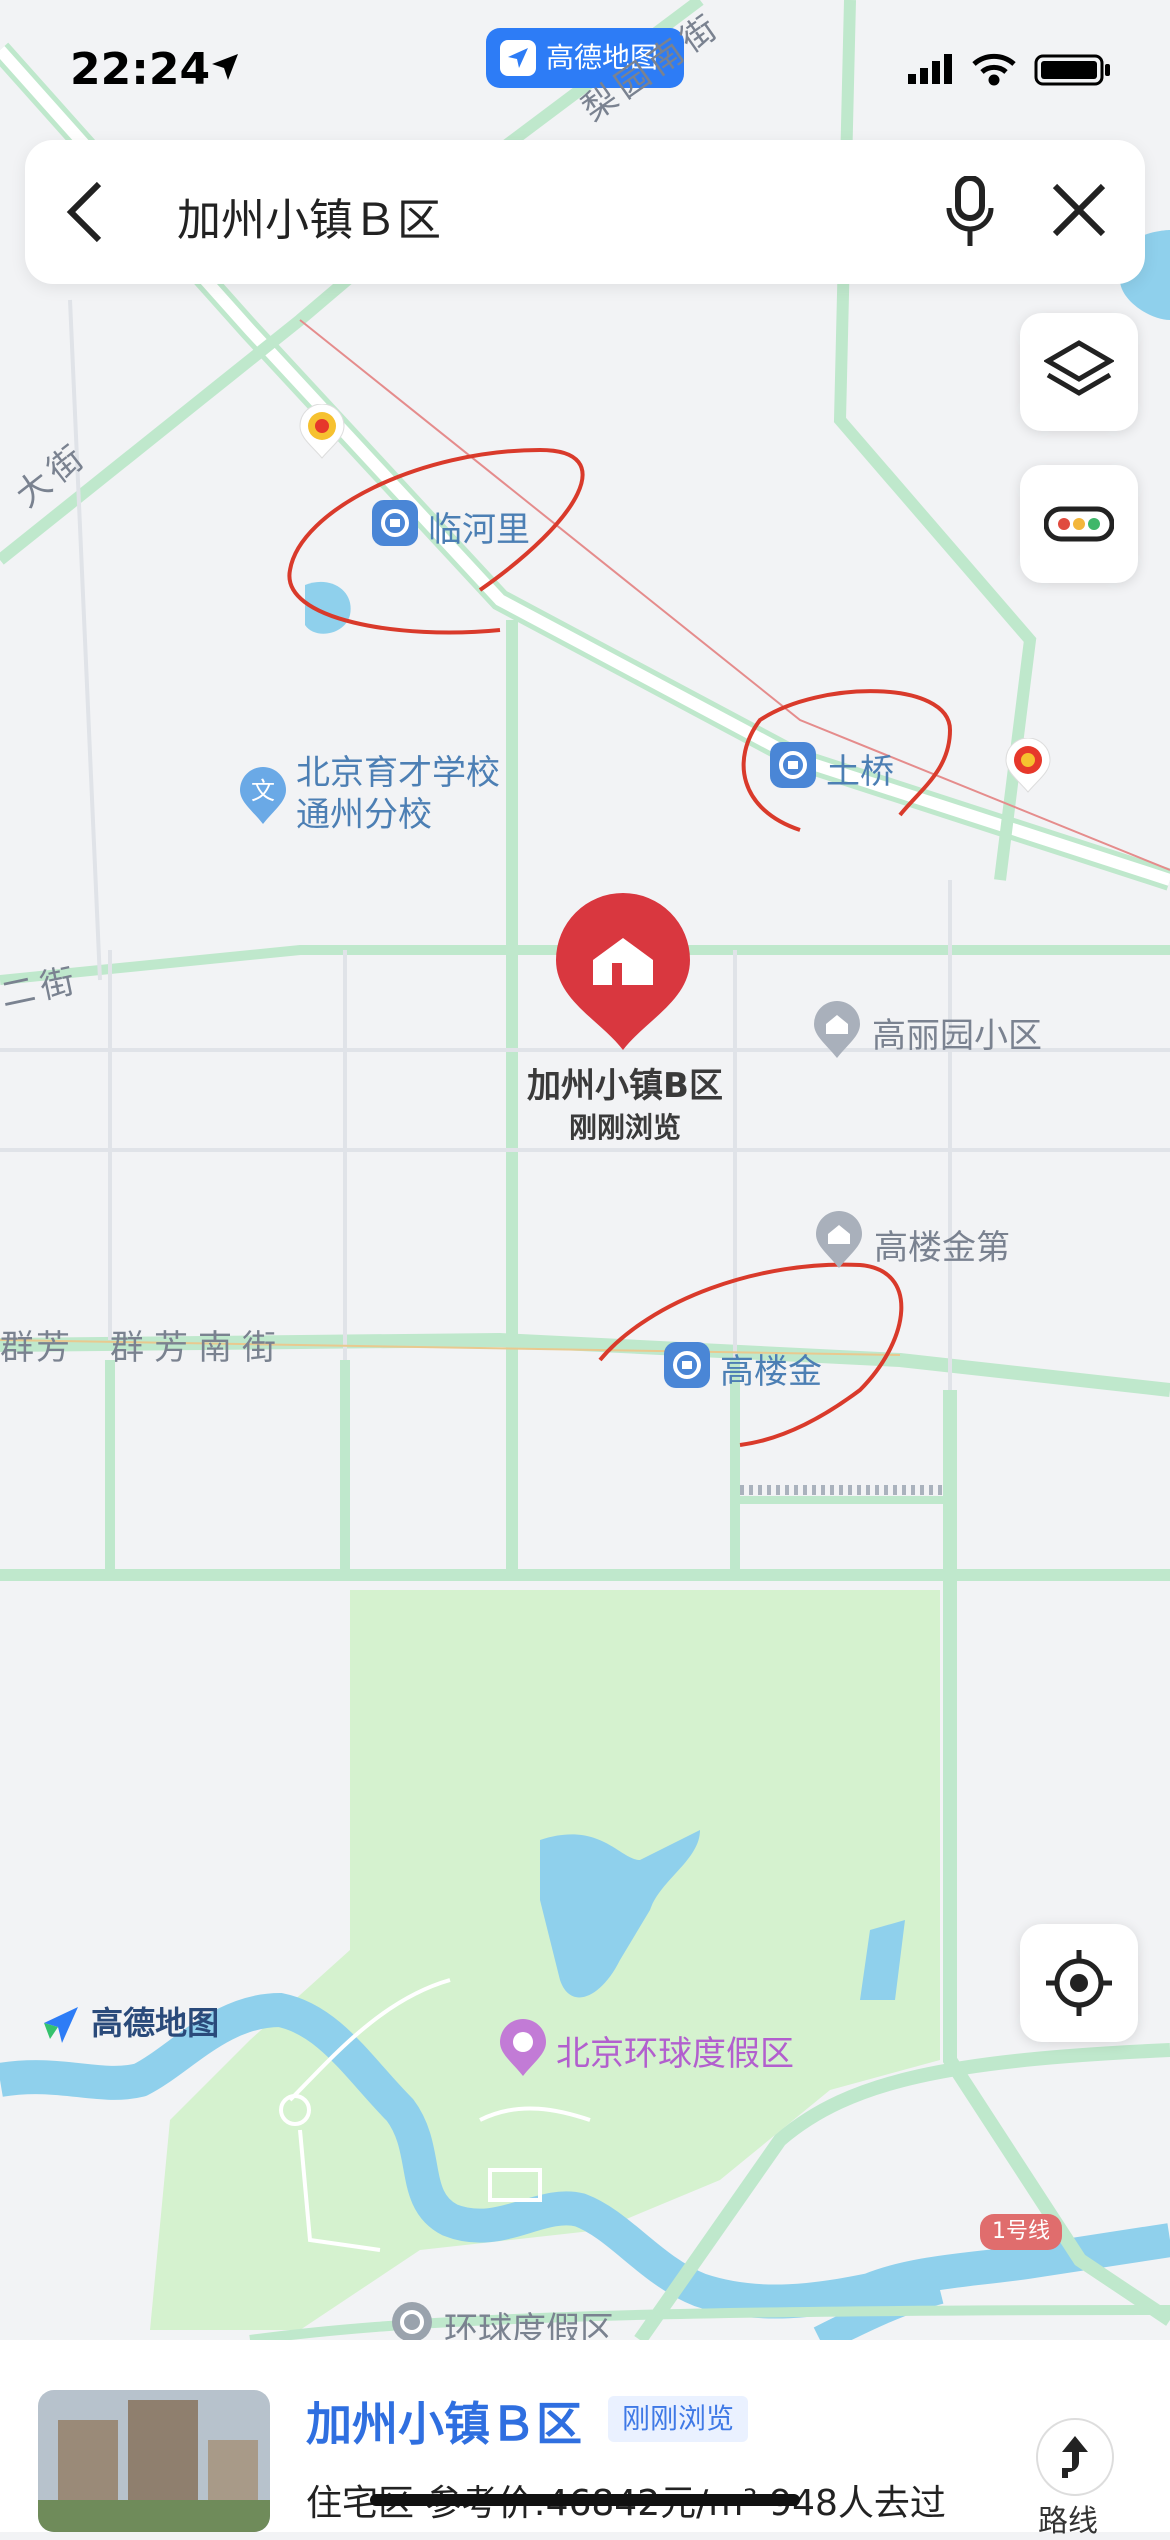 This screenshot has width=1170, height=2540. What do you see at coordinates (61, 2025) in the screenshot?
I see `amap-logo-icon` at bounding box center [61, 2025].